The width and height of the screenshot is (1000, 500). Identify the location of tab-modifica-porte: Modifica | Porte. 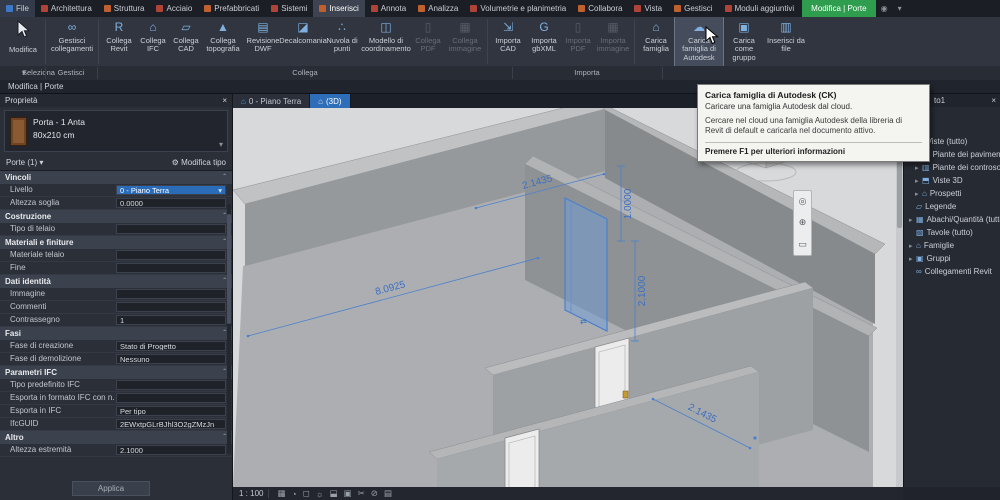
(839, 8).